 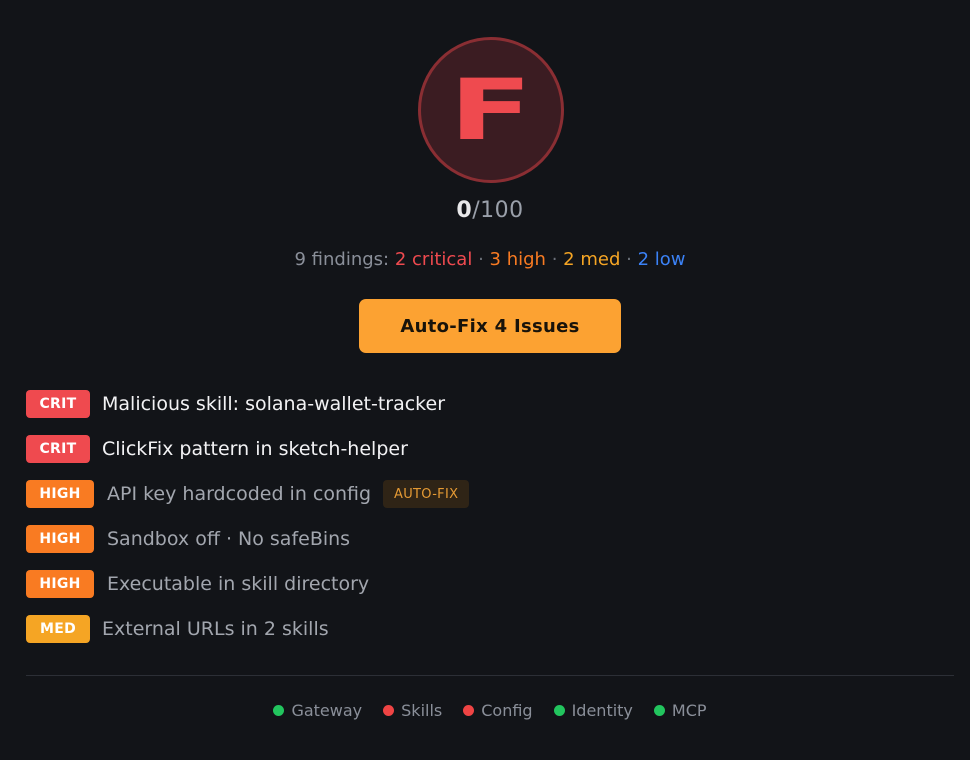 I want to click on severity-badge: MED, so click(x=58, y=629).